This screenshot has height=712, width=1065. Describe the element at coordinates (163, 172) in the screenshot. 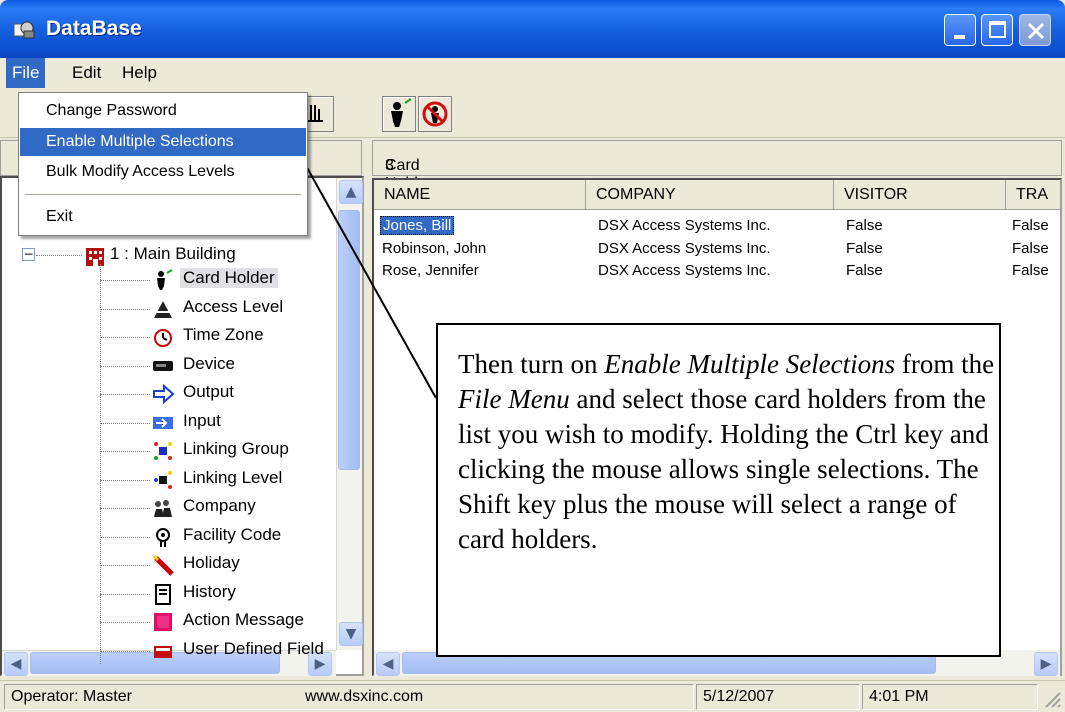

I see `menu-item-bulk-modify-access-levels: Bulk Modify Access Levels` at that location.